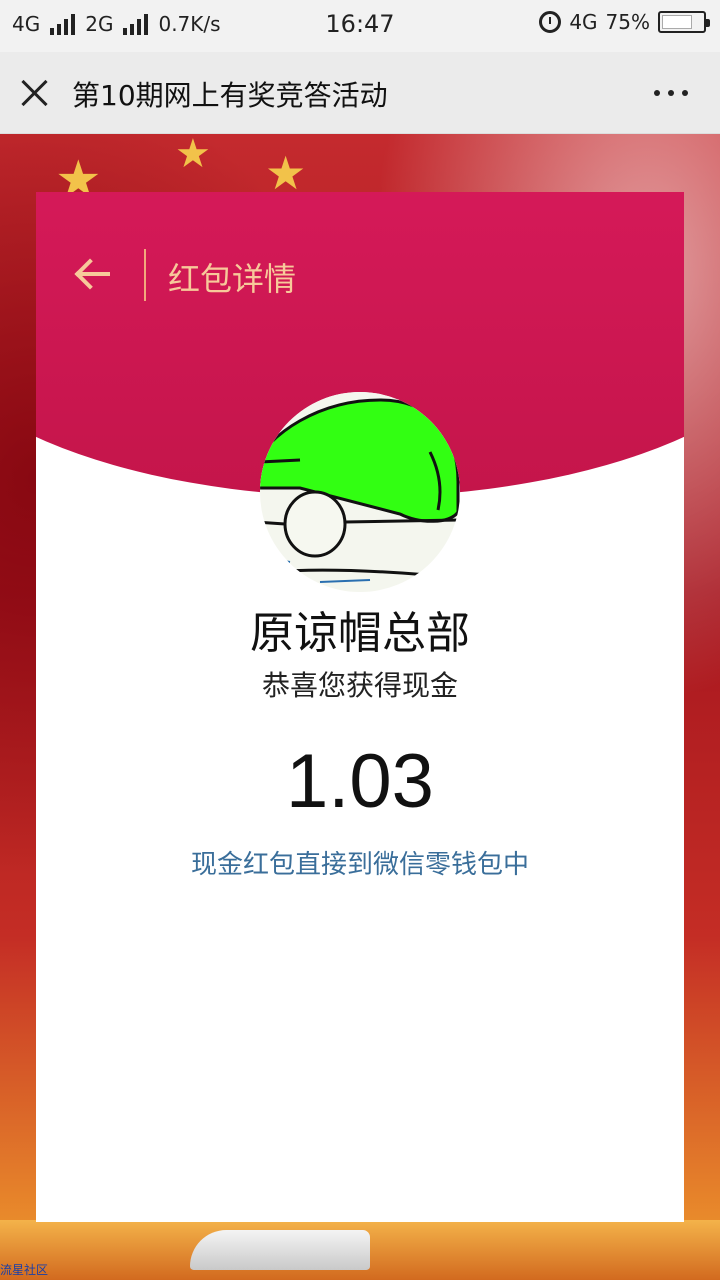 The height and width of the screenshot is (1280, 720). I want to click on avatar, so click(360, 492).